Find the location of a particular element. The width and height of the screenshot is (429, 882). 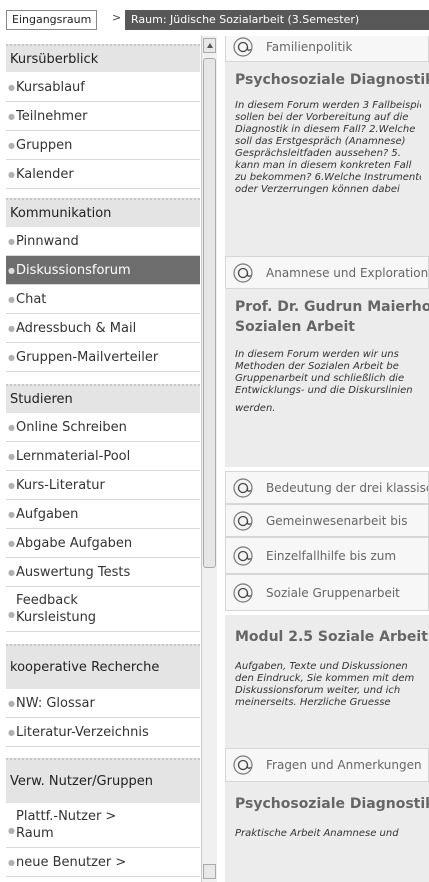

description-line: In diesem Forum werden wir uns is located at coordinates (317, 354).